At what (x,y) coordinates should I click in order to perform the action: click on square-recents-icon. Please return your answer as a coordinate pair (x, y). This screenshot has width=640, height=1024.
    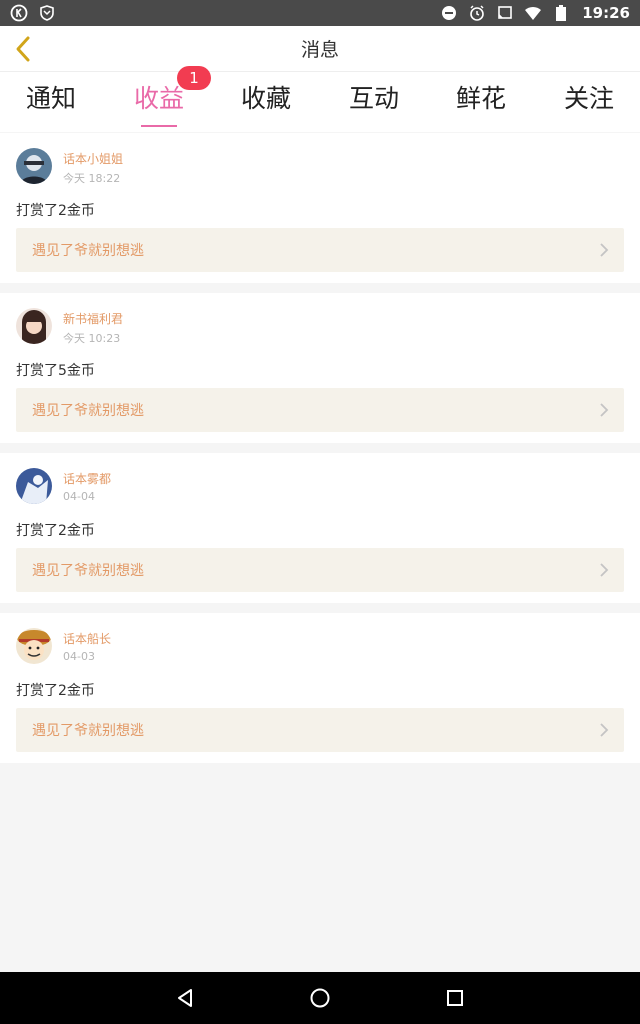
    Looking at the image, I should click on (455, 998).